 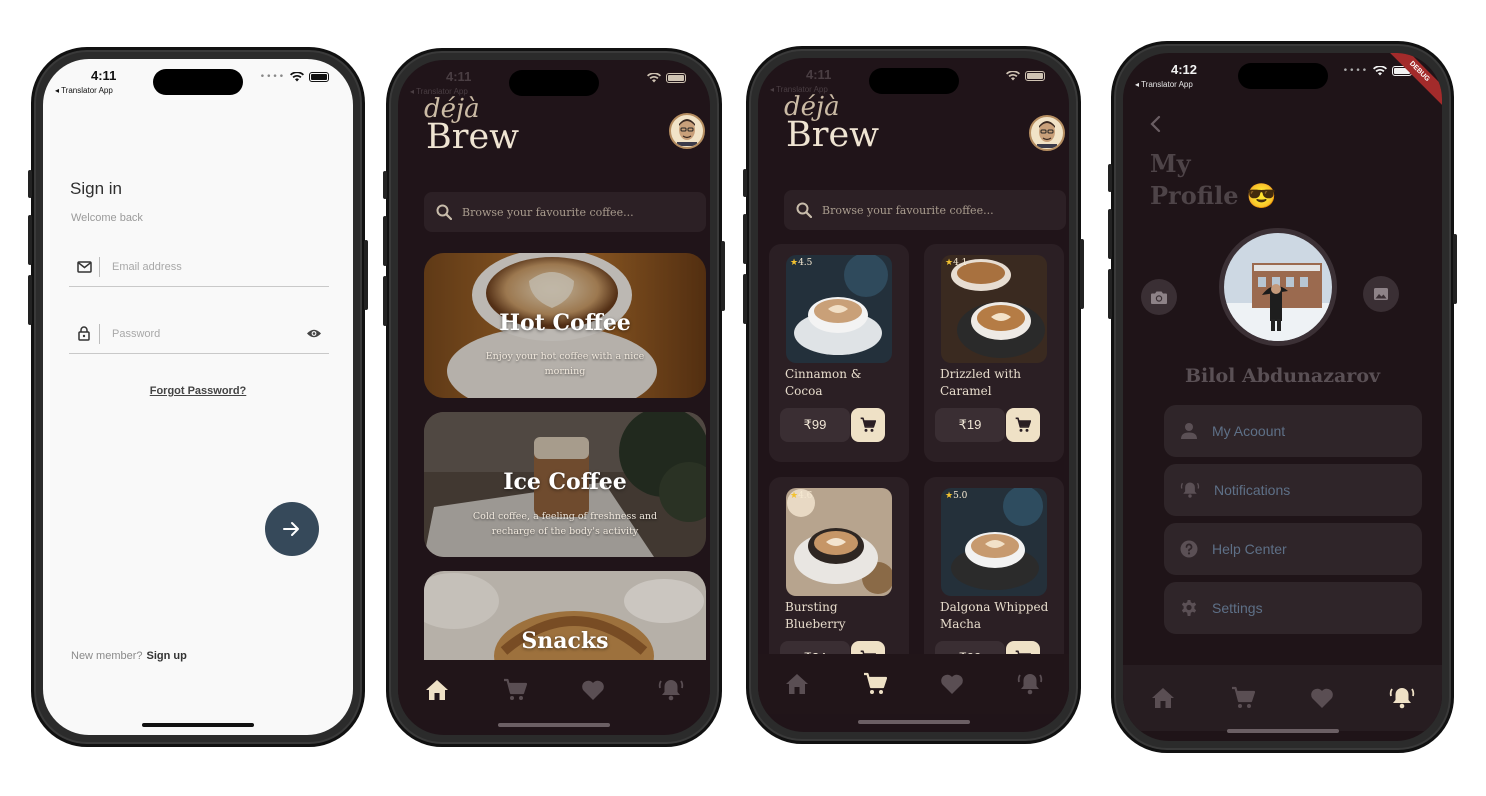 I want to click on rating-badge: ★4.5, so click(x=801, y=263).